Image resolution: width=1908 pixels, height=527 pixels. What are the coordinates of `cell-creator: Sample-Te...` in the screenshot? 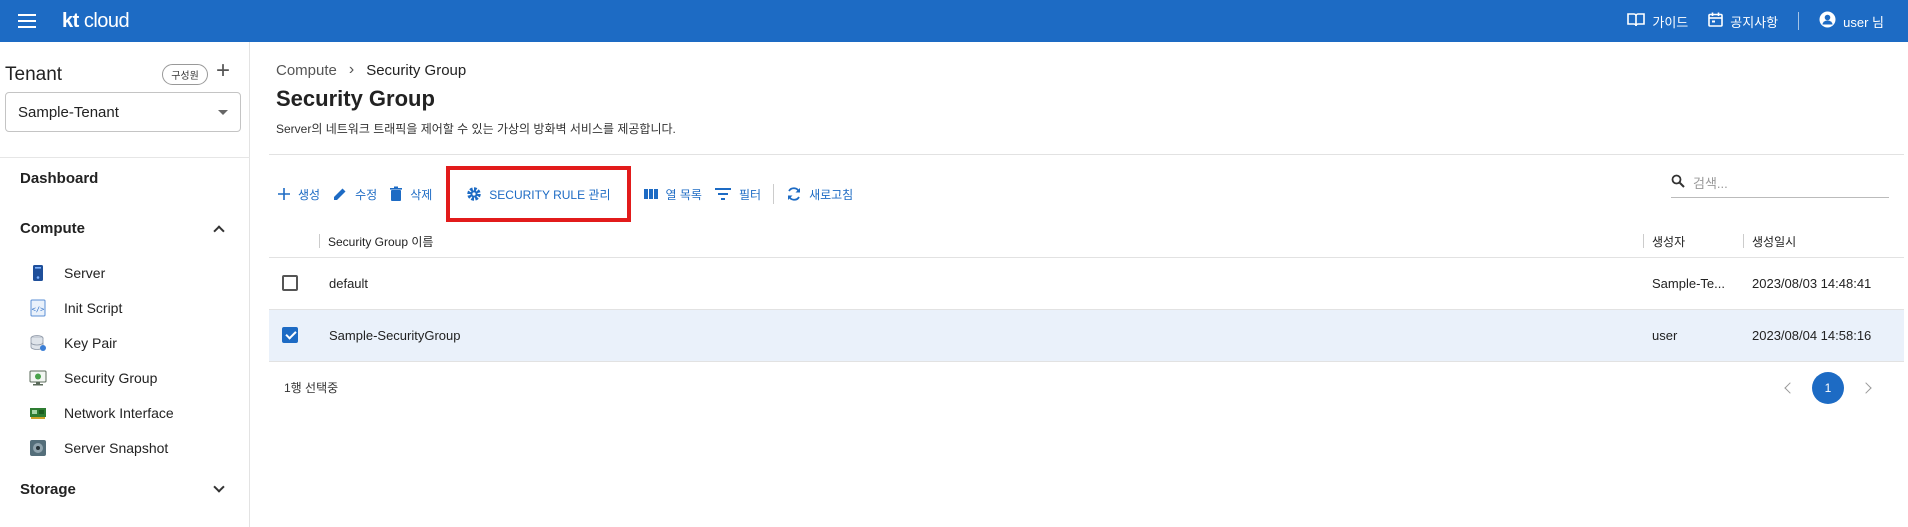 It's located at (1688, 283).